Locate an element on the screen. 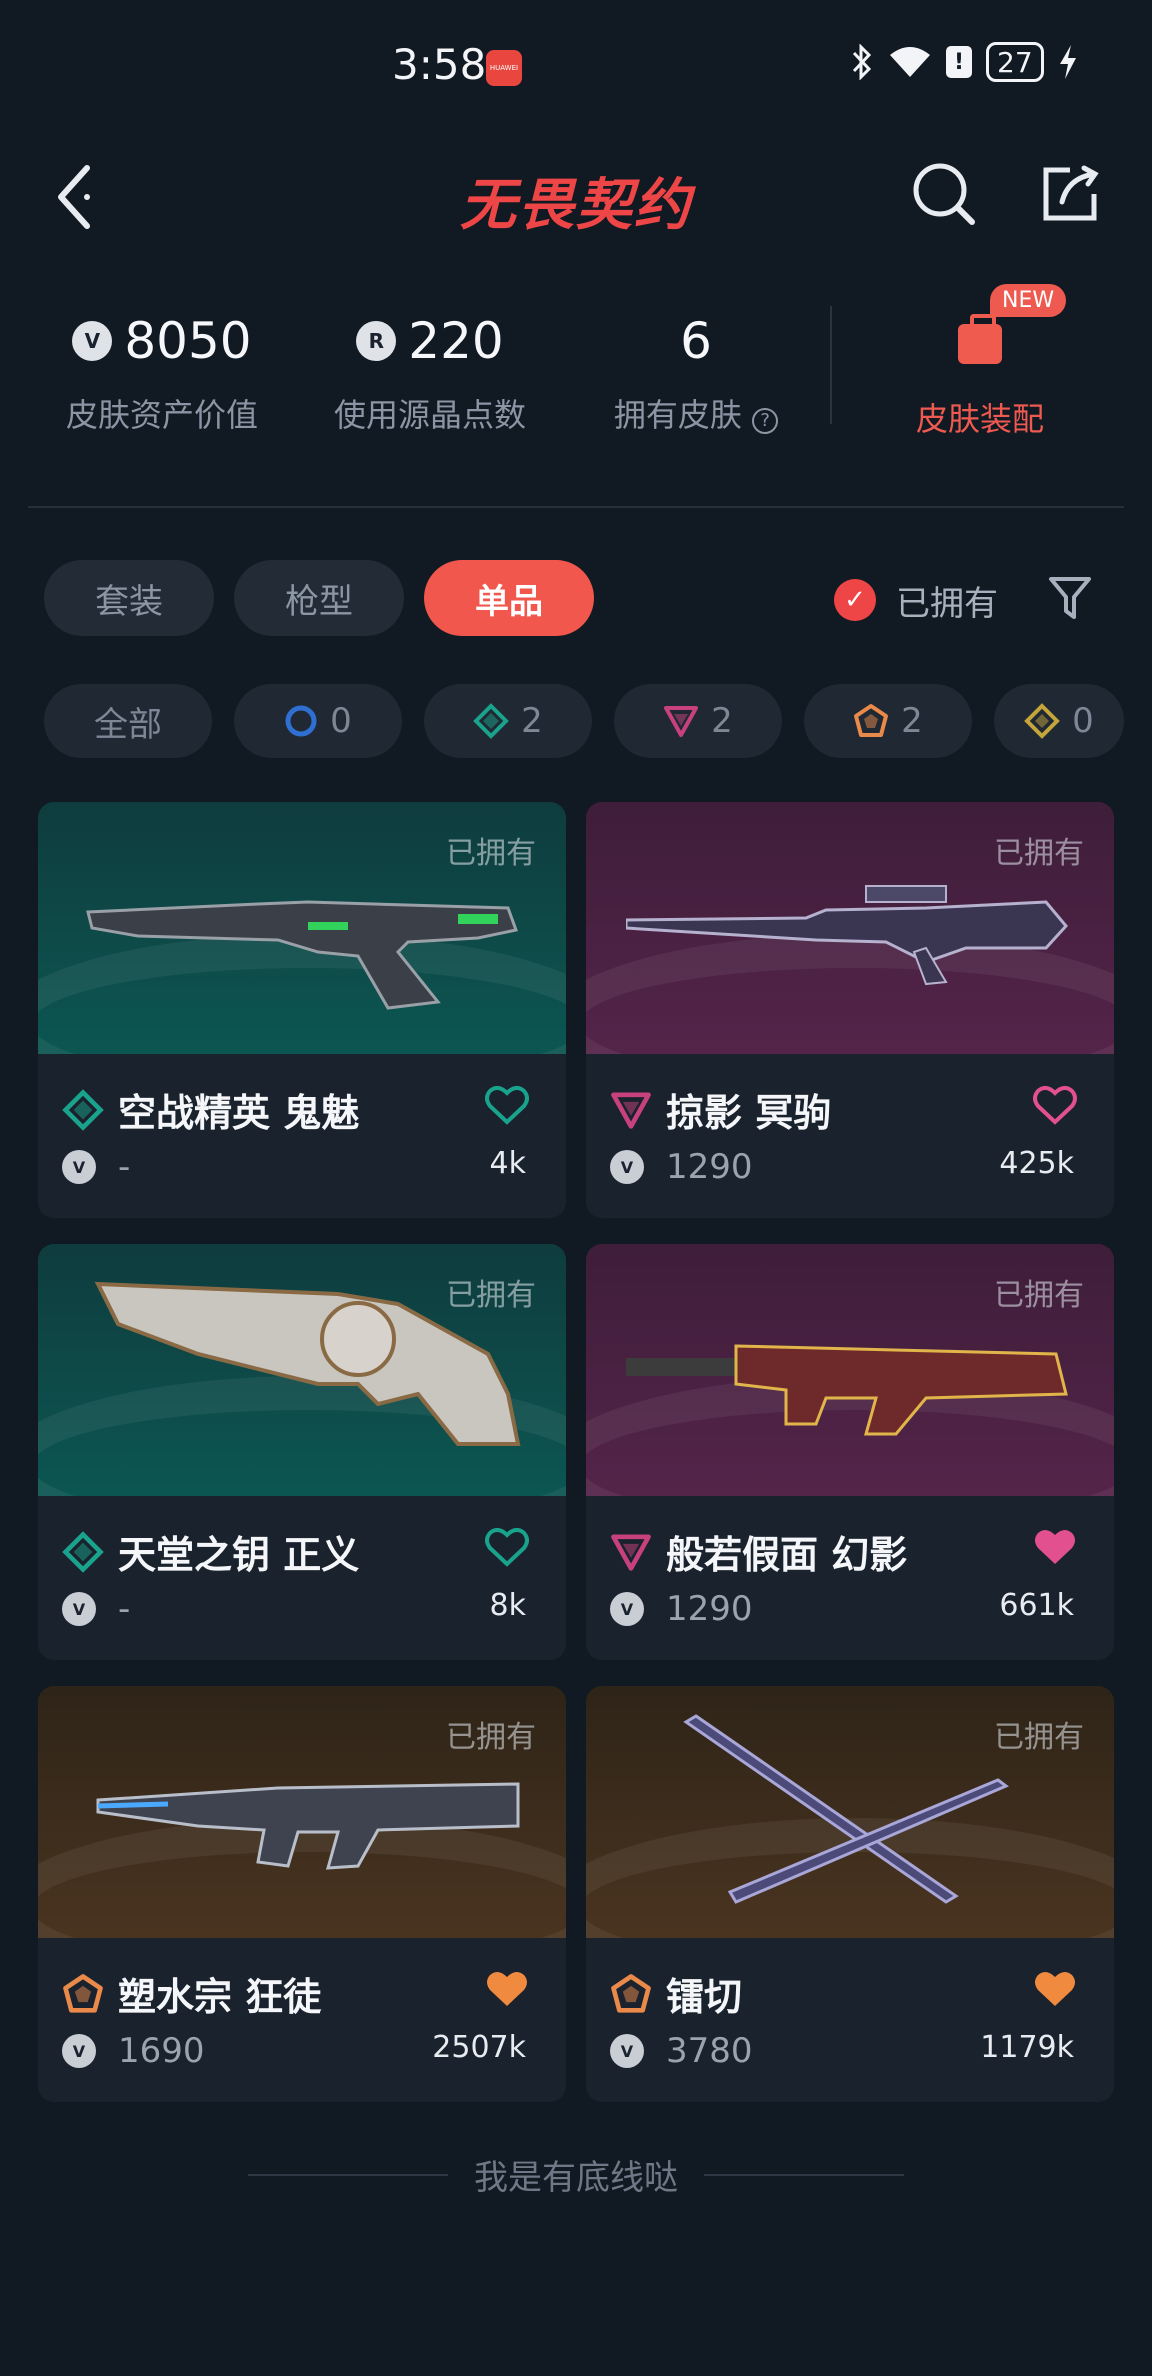 This screenshot has width=1152, height=2376. skin-card: 已拥有 镭切 V 3780 1179k is located at coordinates (850, 1894).